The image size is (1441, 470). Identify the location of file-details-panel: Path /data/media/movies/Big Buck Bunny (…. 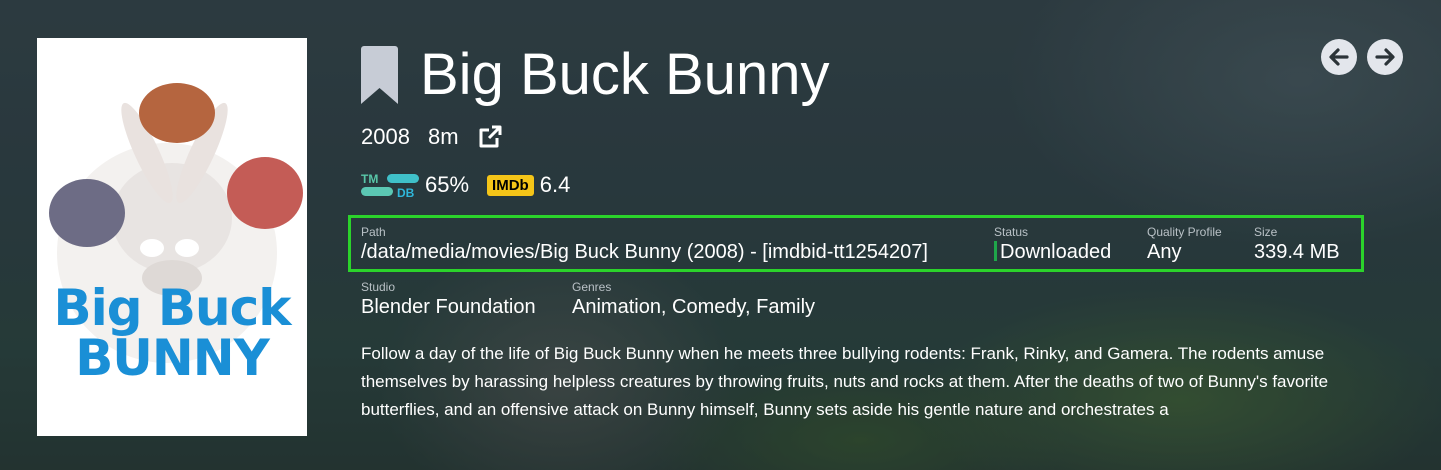
(856, 243).